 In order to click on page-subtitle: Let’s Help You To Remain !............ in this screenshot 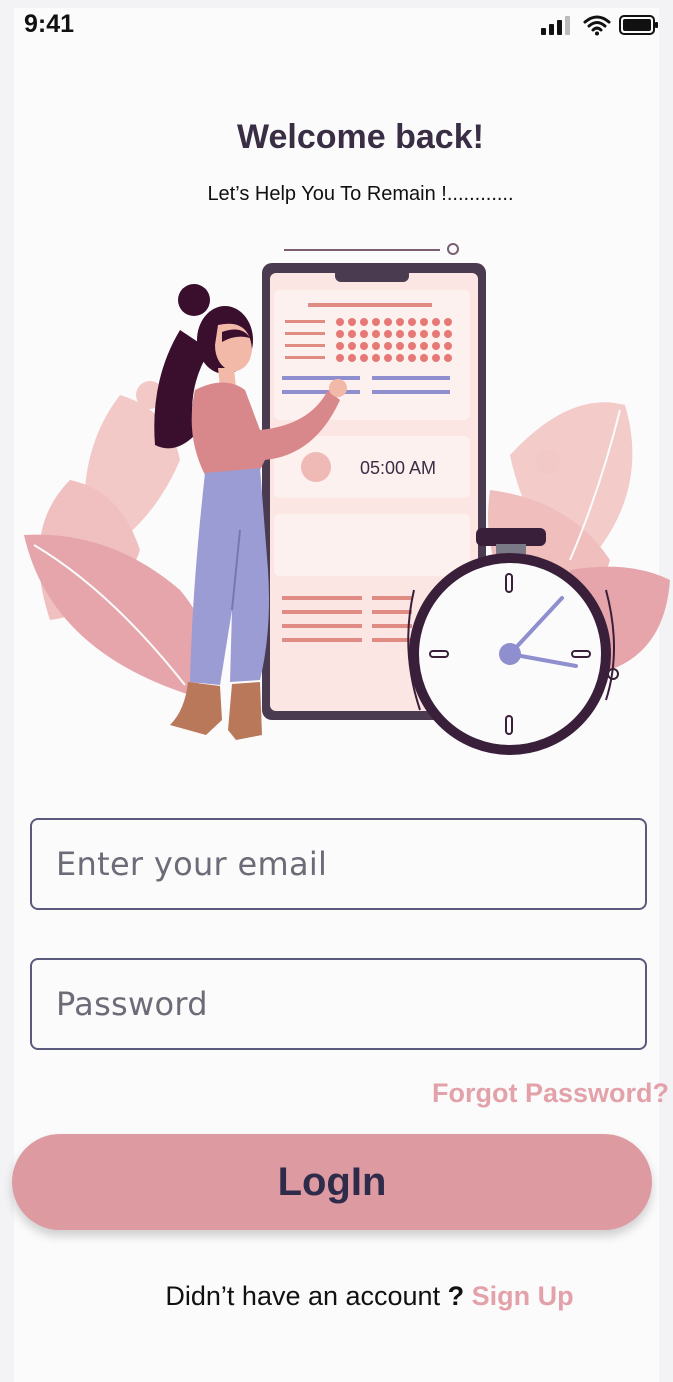, I will do `click(360, 194)`.